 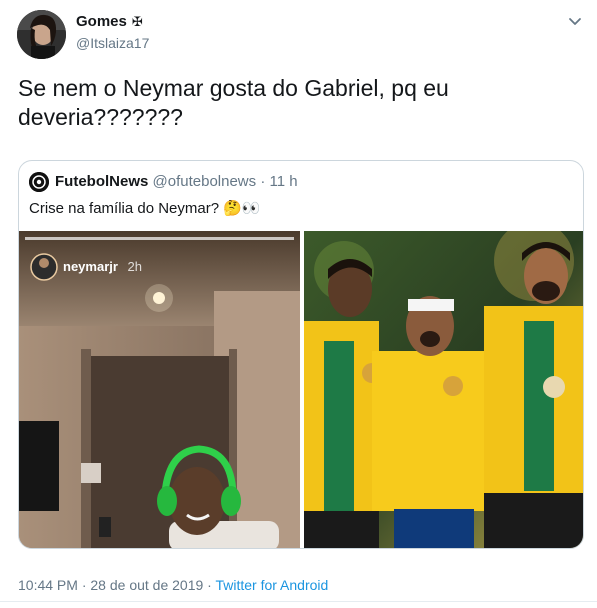 I want to click on story-username: neymarjr, so click(x=90, y=266).